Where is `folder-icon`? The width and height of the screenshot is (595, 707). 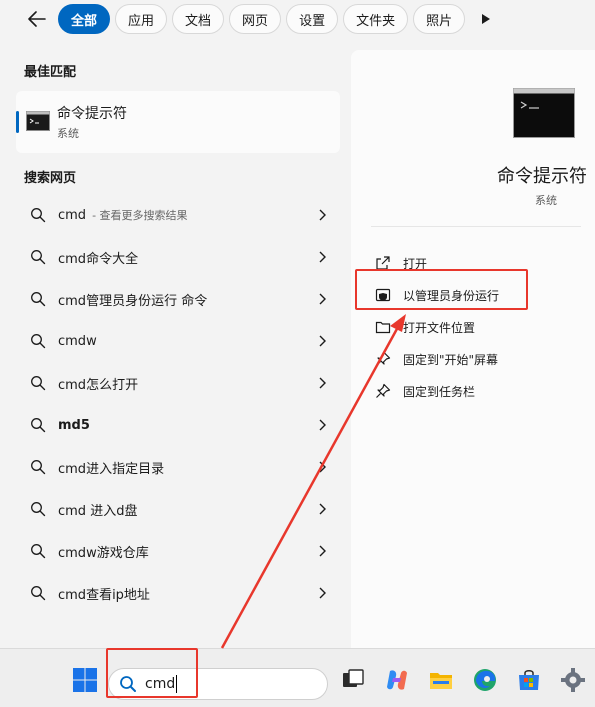 folder-icon is located at coordinates (383, 327).